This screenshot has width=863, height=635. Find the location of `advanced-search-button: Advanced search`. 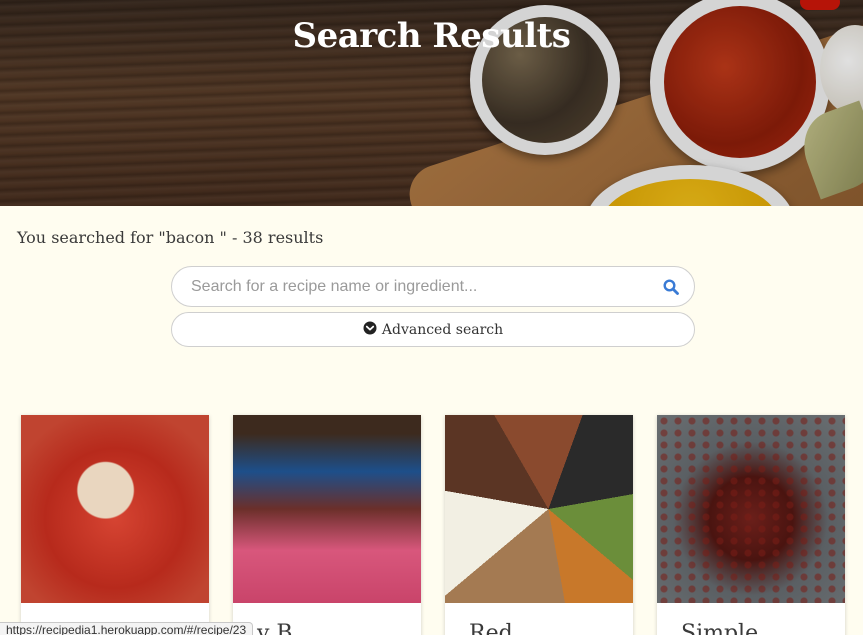

advanced-search-button: Advanced search is located at coordinates (433, 329).